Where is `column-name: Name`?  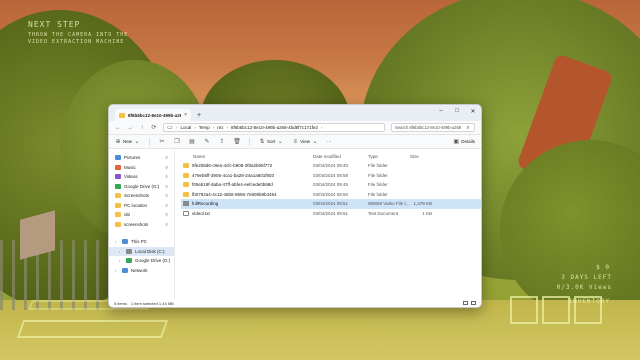
column-name: Name is located at coordinates (247, 156).